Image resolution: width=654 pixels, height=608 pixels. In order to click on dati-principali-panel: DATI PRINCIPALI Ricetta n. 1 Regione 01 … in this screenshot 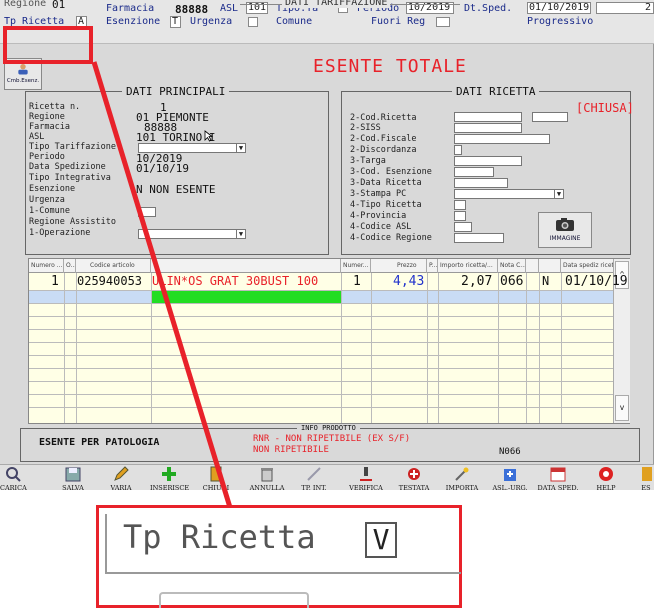, I will do `click(177, 170)`.